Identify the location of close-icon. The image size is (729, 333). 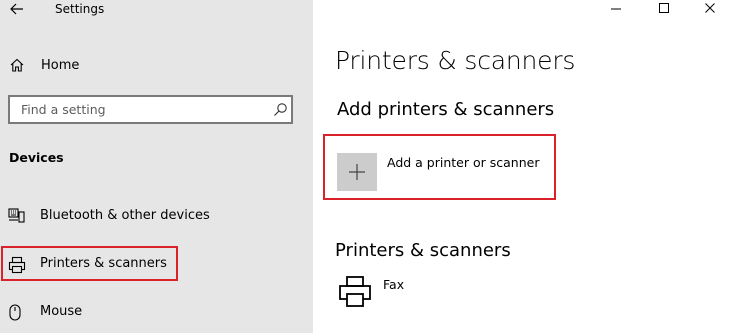
(710, 8).